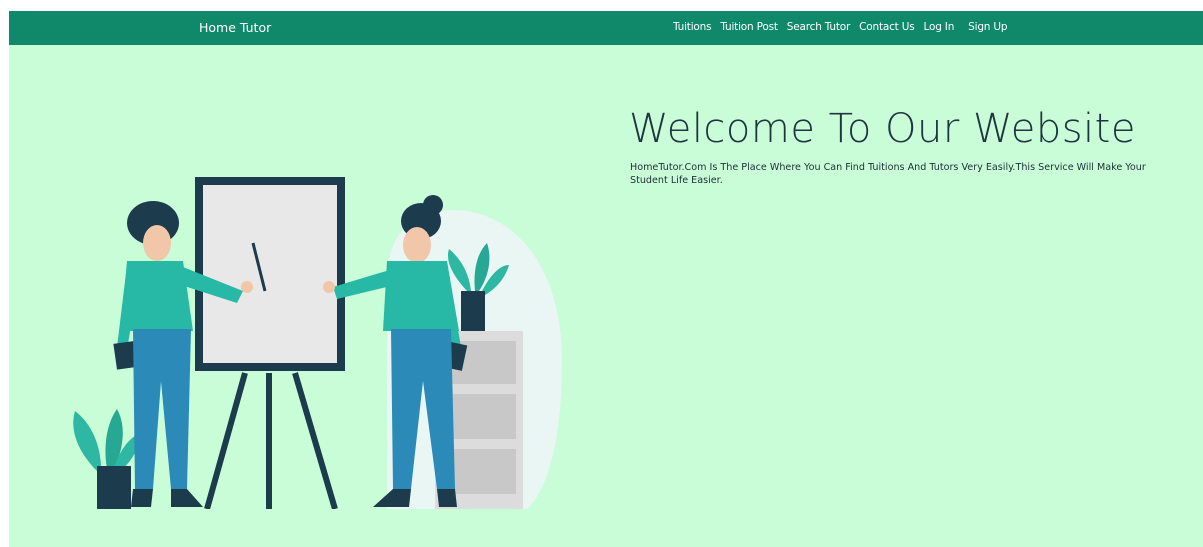  I want to click on nav-link-tuitions: Tuitions, so click(692, 27).